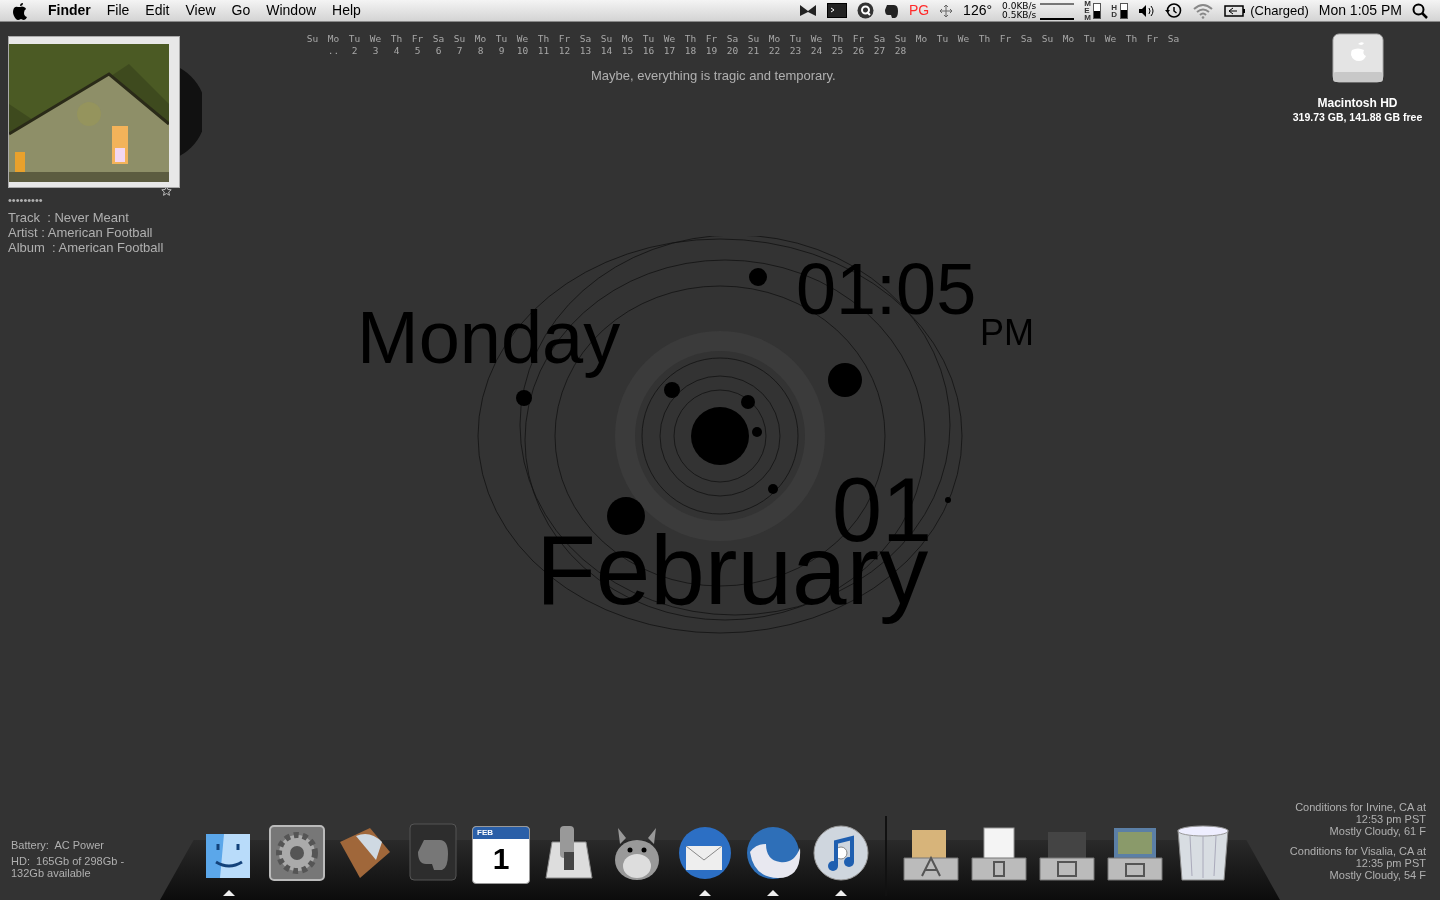 The width and height of the screenshot is (1440, 900). Describe the element at coordinates (585, 51) in the screenshot. I see `date-label: 13` at that location.